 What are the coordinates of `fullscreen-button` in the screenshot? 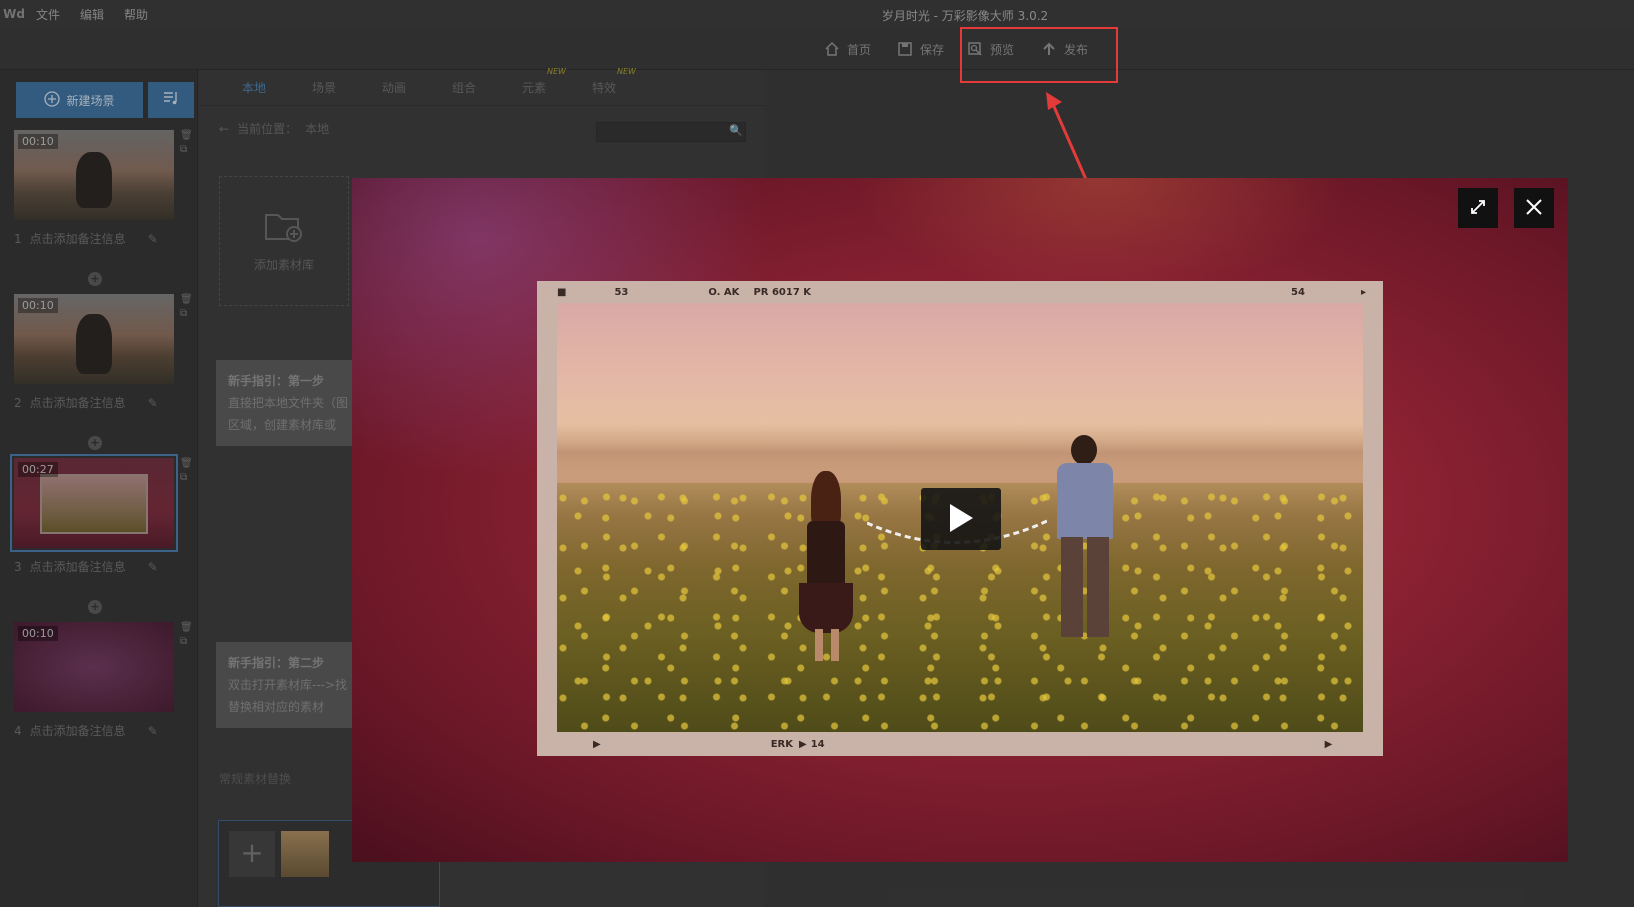 It's located at (1478, 208).